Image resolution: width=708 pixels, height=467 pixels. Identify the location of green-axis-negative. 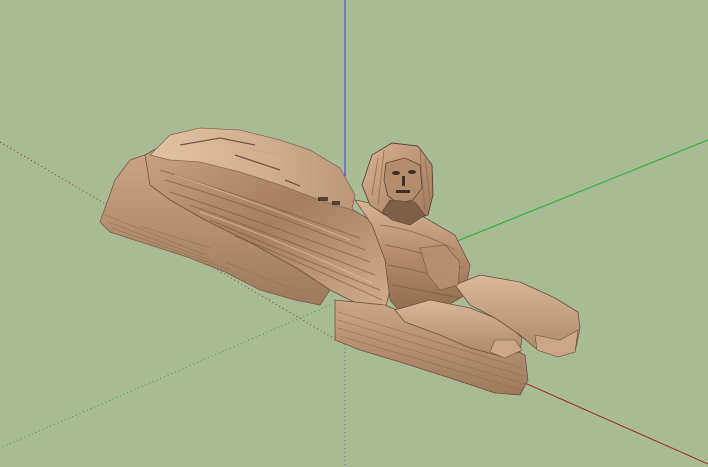
(165, 376).